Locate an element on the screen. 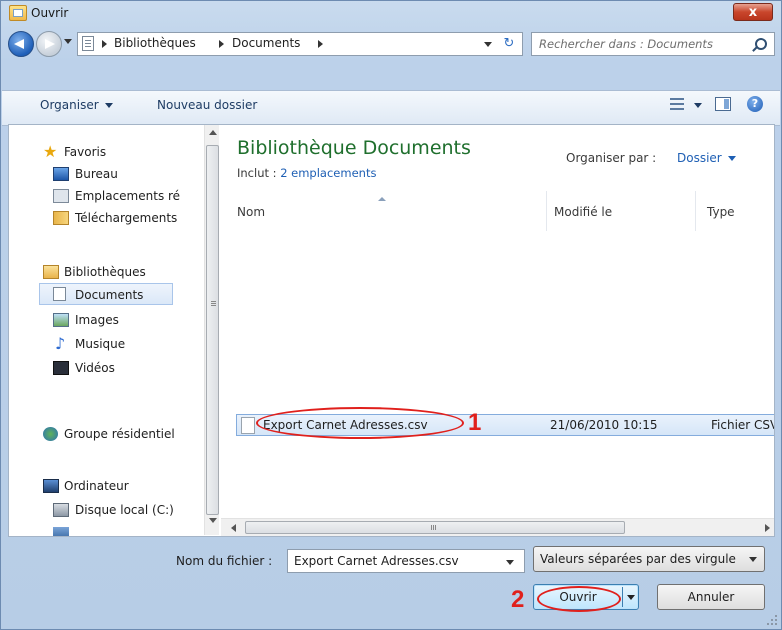 Image resolution: width=782 pixels, height=630 pixels. arrange-by-value: Dossier is located at coordinates (699, 158).